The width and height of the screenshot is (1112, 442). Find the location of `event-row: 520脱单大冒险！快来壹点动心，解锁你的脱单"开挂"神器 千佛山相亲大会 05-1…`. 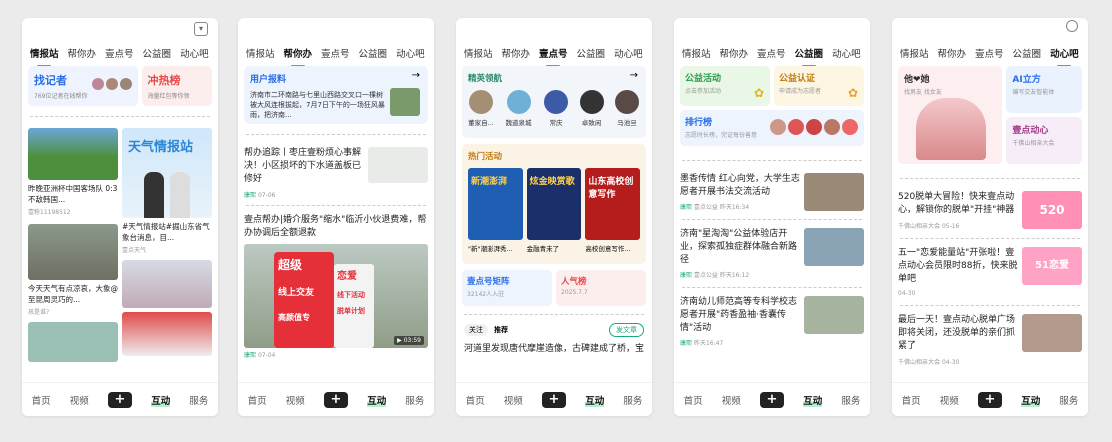

event-row: 520脱单大冒险！快来壹点动心，解锁你的脱单"开挂"神器 千佛山相亲大会 05-1… is located at coordinates (990, 204).